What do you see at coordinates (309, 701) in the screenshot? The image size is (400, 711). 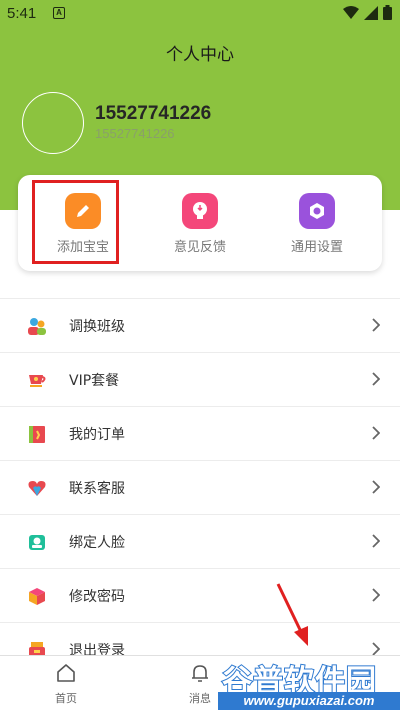 I see `watermark-url: www.gupuxiazai.com` at bounding box center [309, 701].